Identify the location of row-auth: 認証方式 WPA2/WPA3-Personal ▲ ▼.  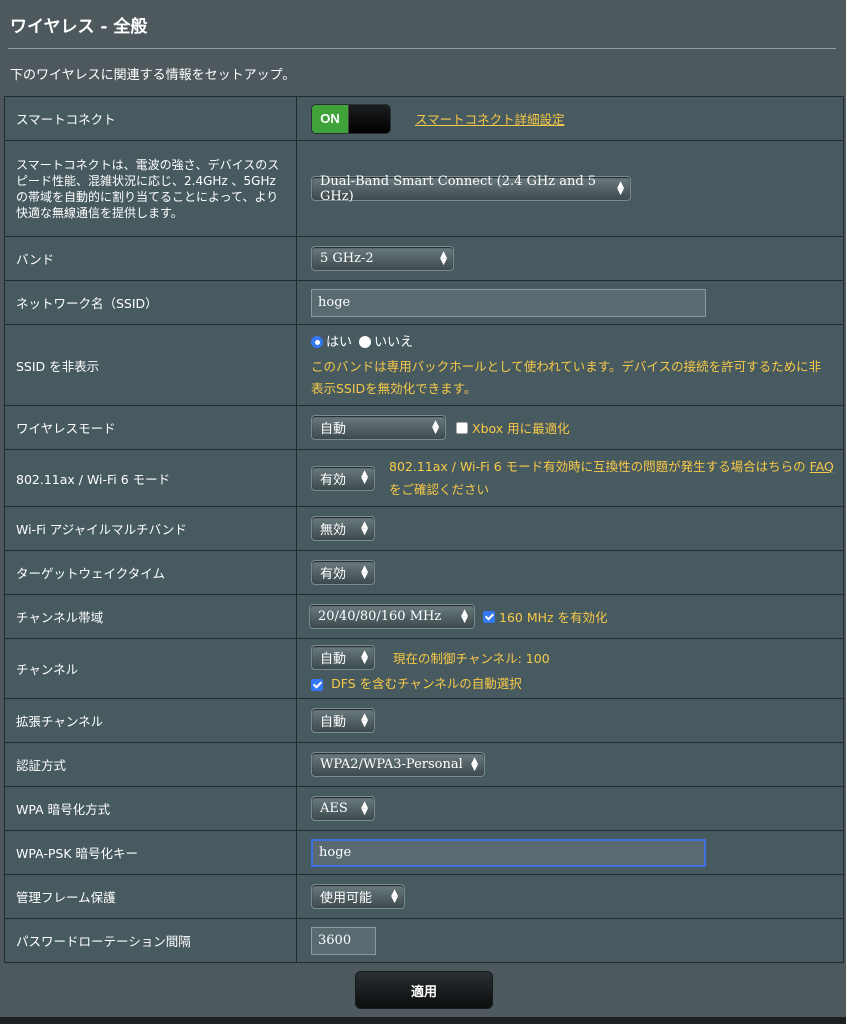
(424, 765).